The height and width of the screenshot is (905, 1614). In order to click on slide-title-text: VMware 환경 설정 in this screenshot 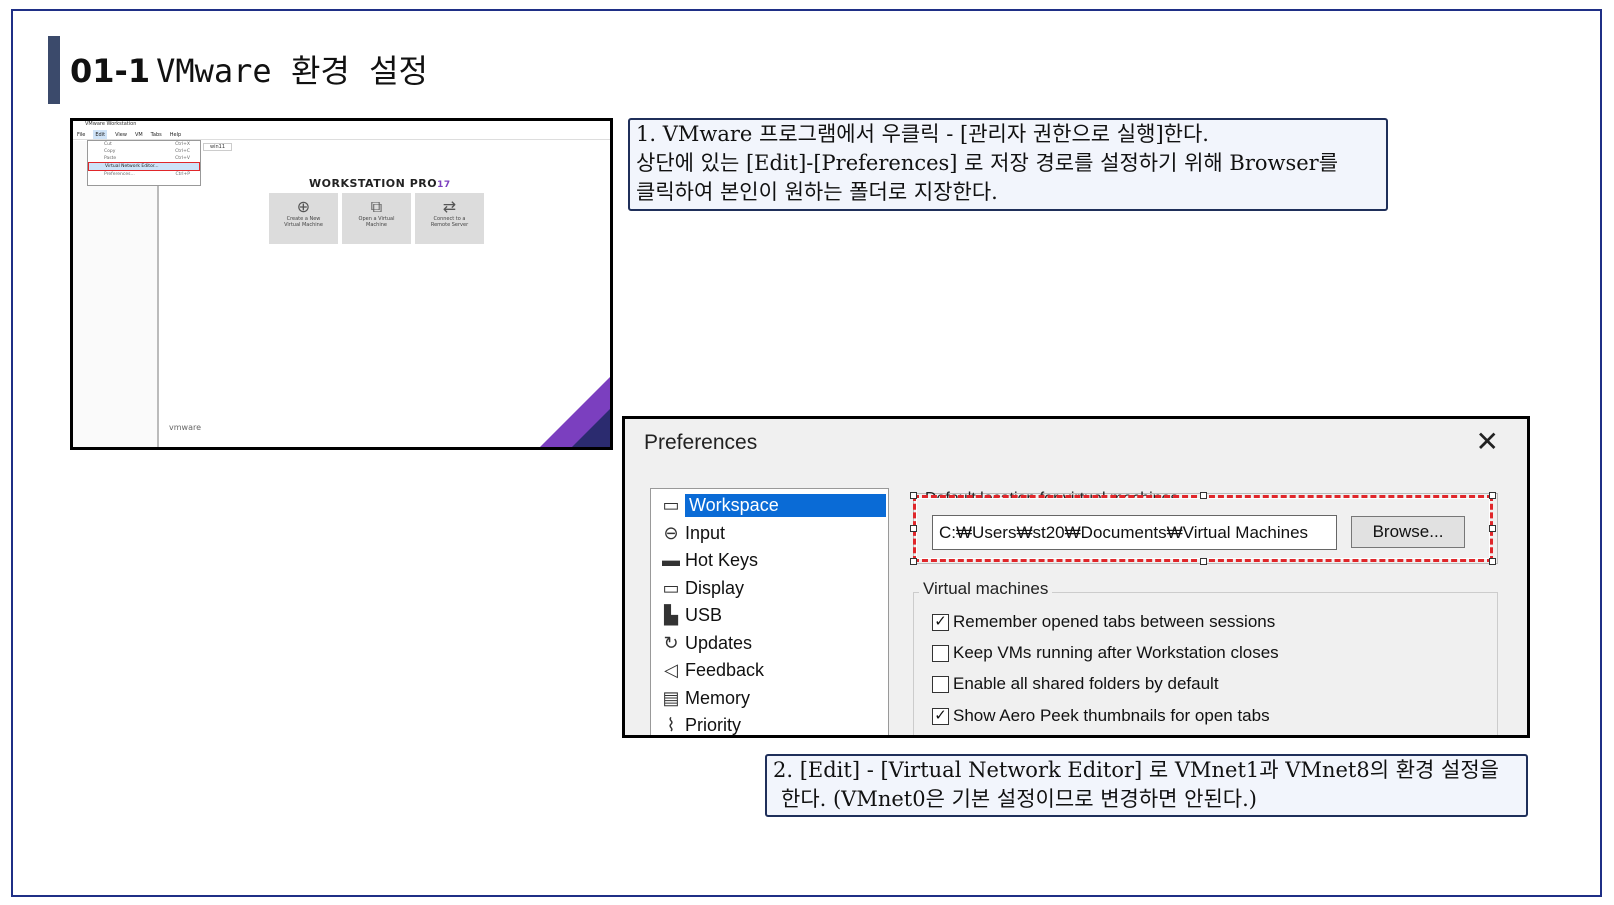, I will do `click(292, 71)`.